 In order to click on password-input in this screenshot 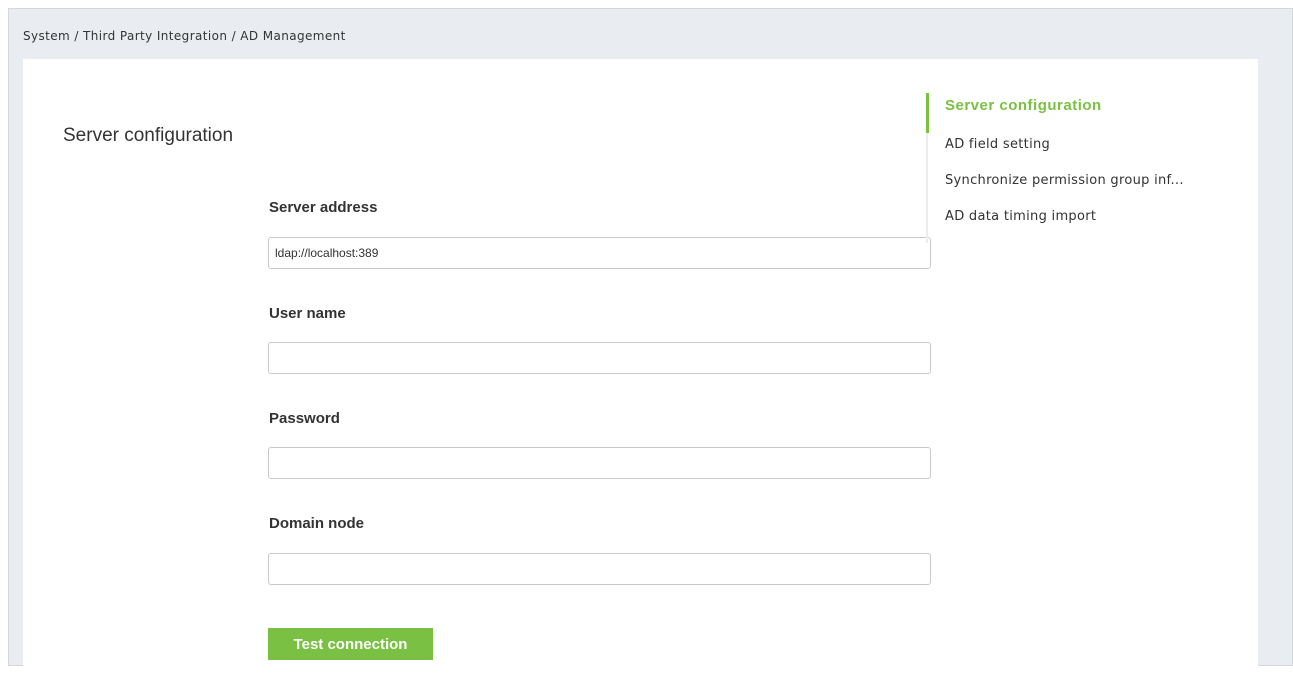, I will do `click(599, 463)`.